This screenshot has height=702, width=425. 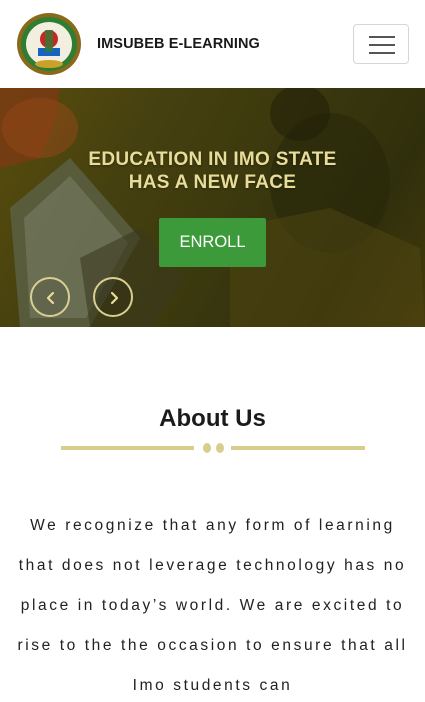 I want to click on imsubeb-crest-logo, so click(x=49, y=44).